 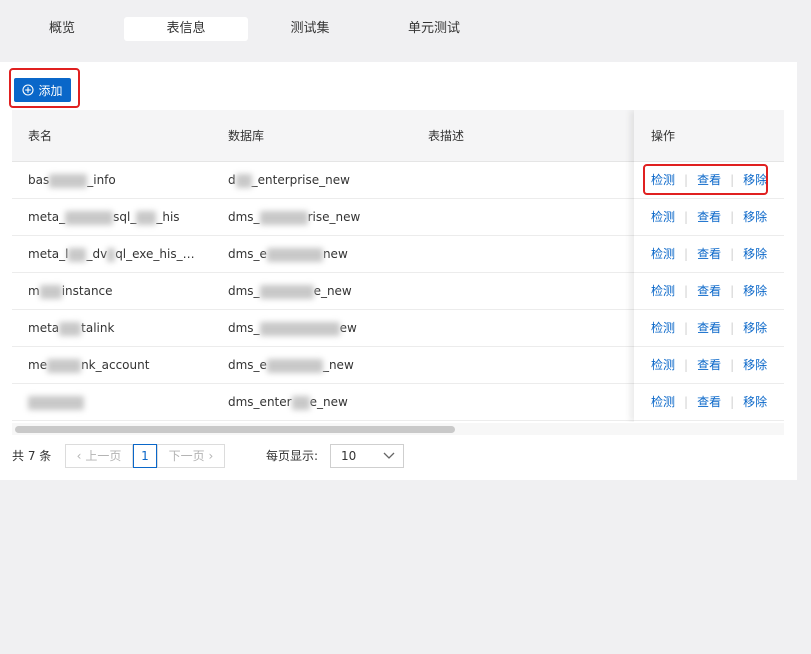 I want to click on add-button-highlight, so click(x=44, y=88).